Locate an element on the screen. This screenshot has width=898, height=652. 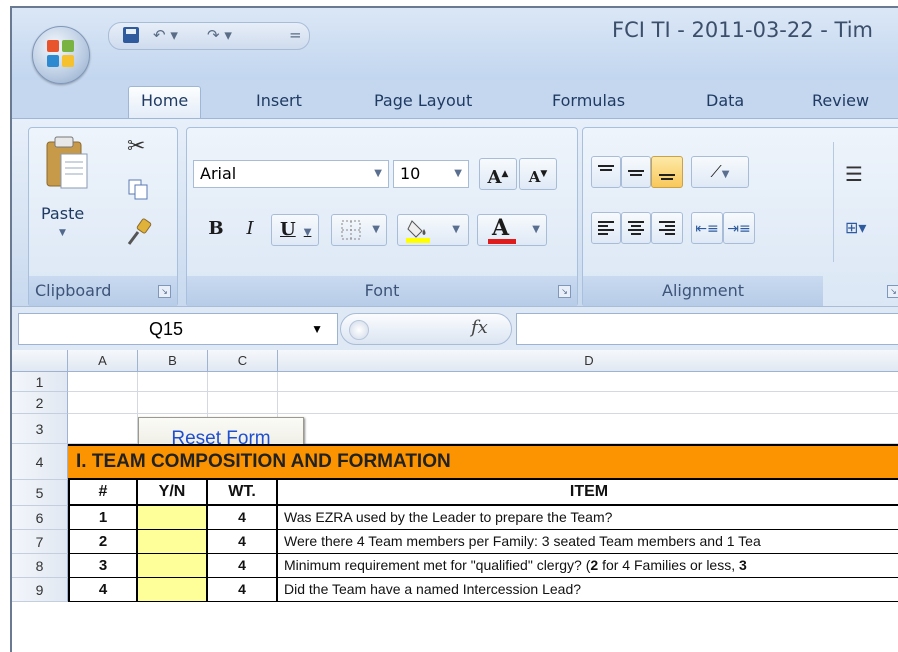
row-header-4: 4 is located at coordinates (40, 462).